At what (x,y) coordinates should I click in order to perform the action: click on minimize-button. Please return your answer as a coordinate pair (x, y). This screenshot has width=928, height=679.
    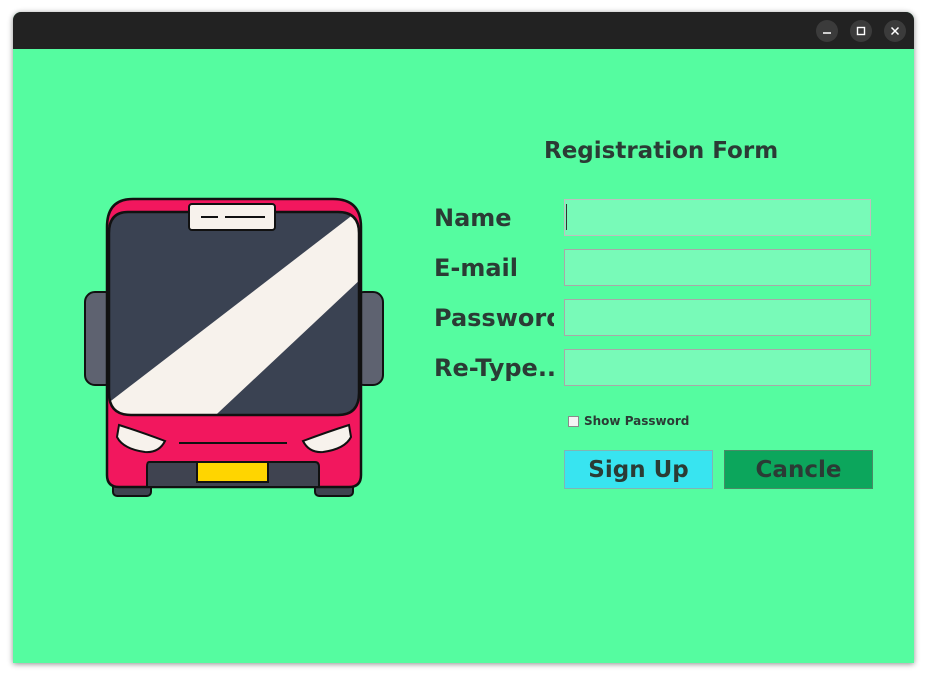
    Looking at the image, I should click on (827, 31).